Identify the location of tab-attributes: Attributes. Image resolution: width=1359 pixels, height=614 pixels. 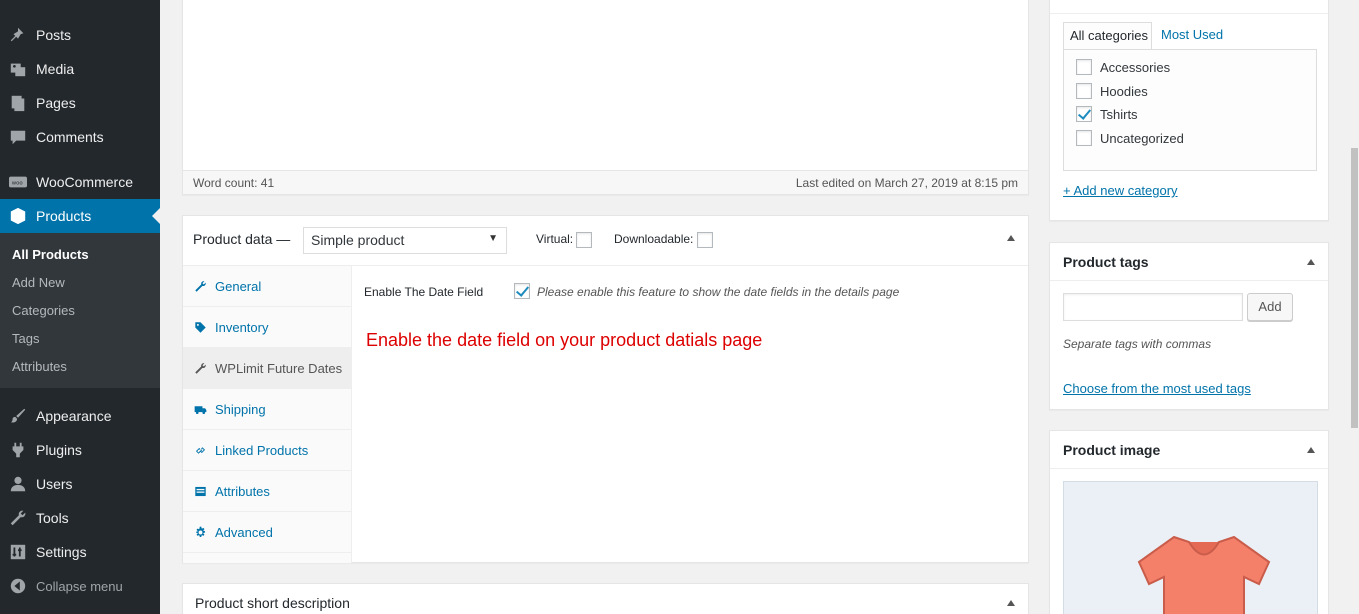
(267, 491).